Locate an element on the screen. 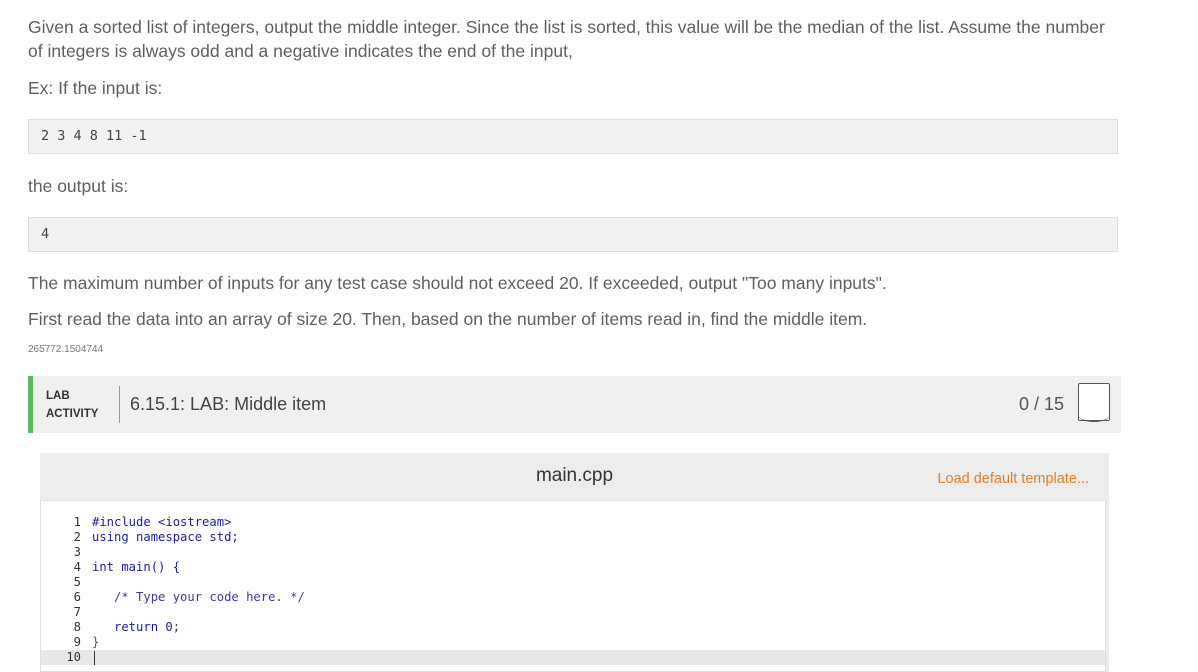 The height and width of the screenshot is (672, 1198). code-text is located at coordinates (93, 657).